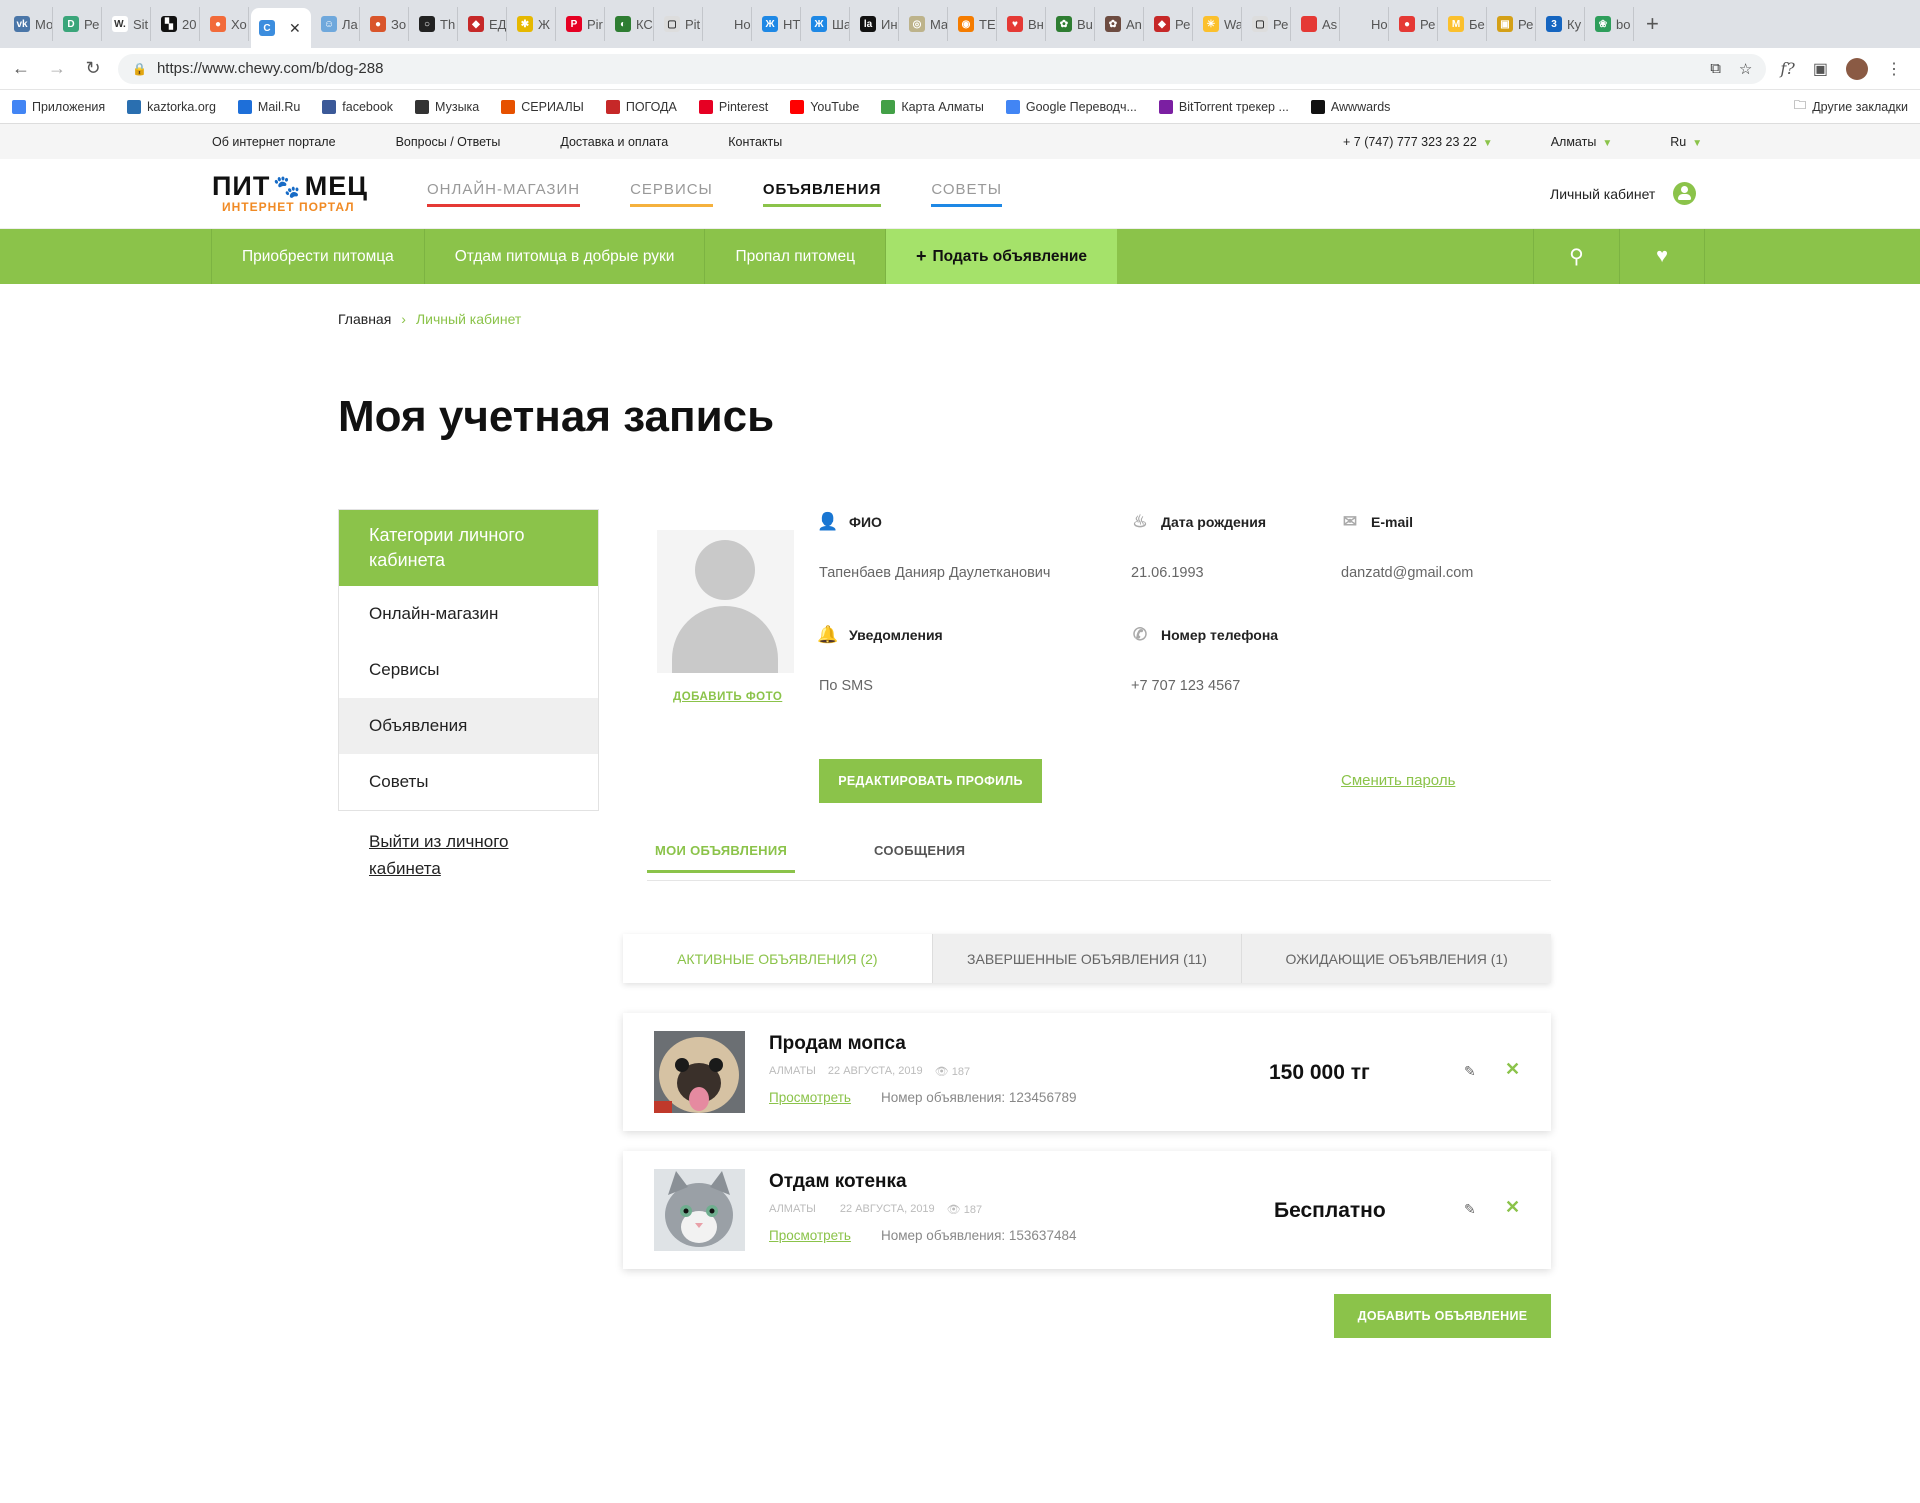 The height and width of the screenshot is (1503, 1920). What do you see at coordinates (1442, 1316) in the screenshot?
I see `add-ad-button: ДОБАВИТЬ ОБЪЯВЛЕНИЕ` at bounding box center [1442, 1316].